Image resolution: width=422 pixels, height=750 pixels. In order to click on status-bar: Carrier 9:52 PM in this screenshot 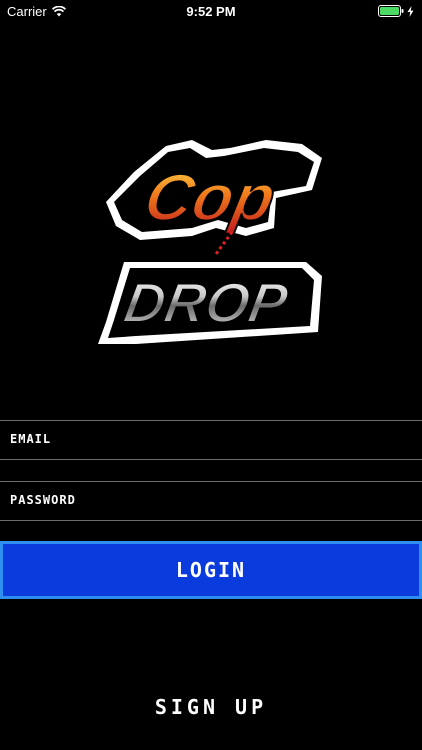, I will do `click(211, 11)`.